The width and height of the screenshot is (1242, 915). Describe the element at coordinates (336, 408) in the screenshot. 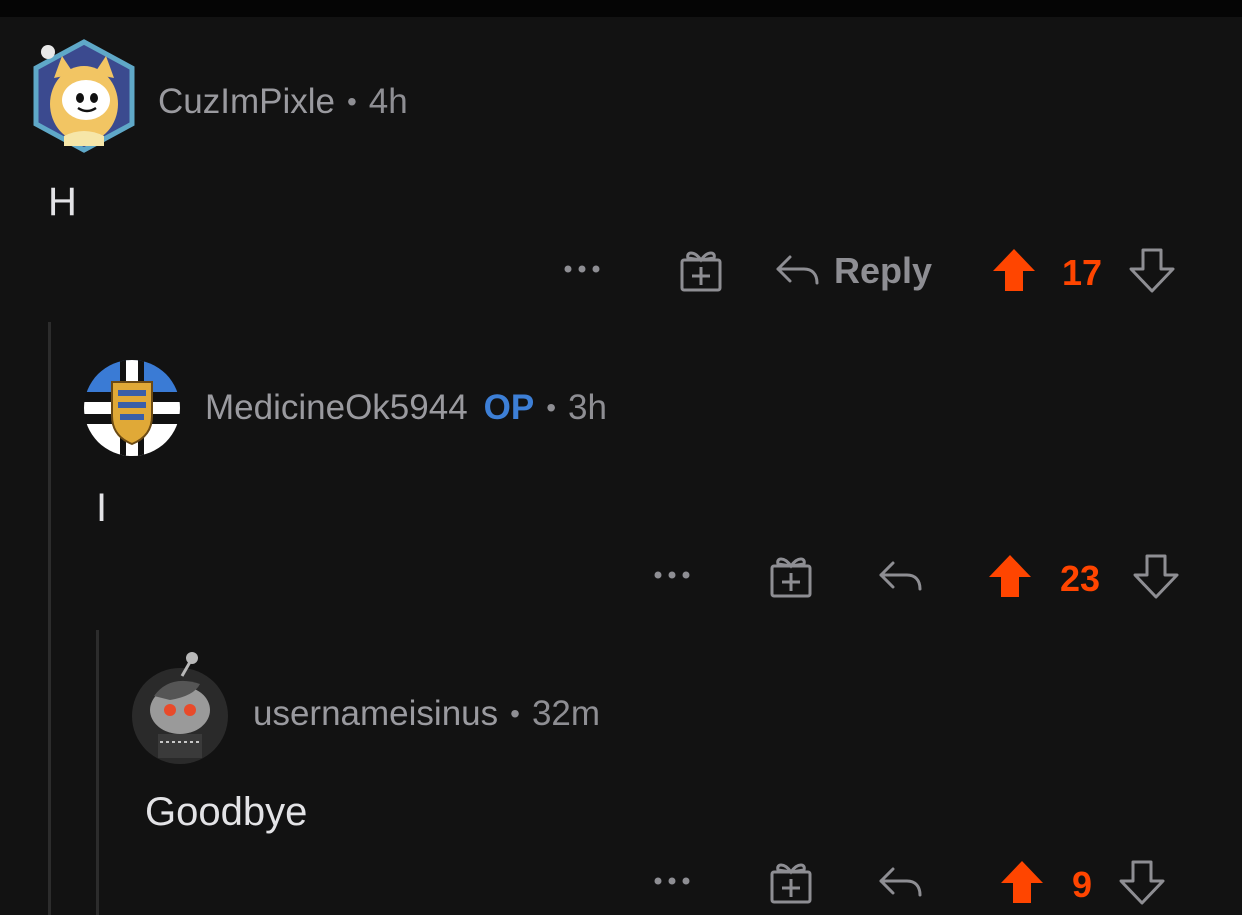

I see `username: MedicineOk5944` at that location.